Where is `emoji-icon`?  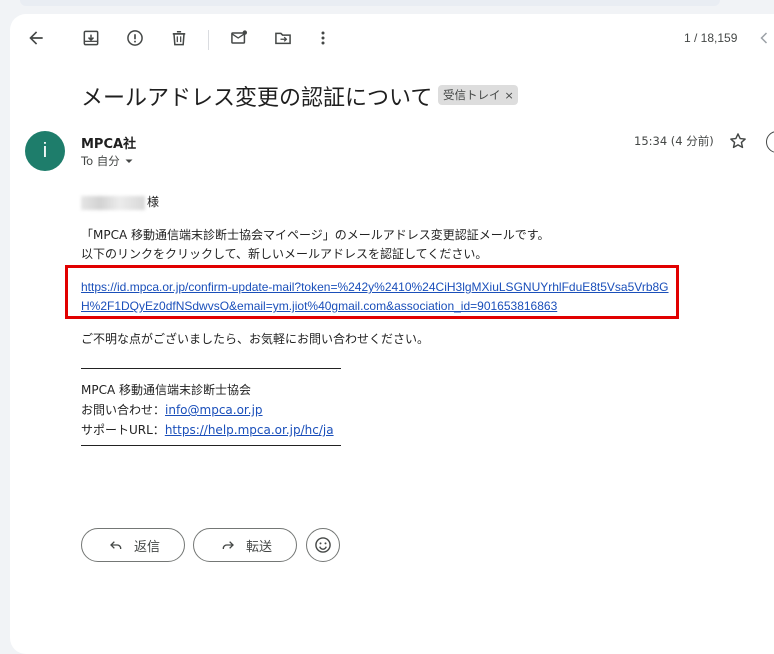
emoji-icon is located at coordinates (323, 545).